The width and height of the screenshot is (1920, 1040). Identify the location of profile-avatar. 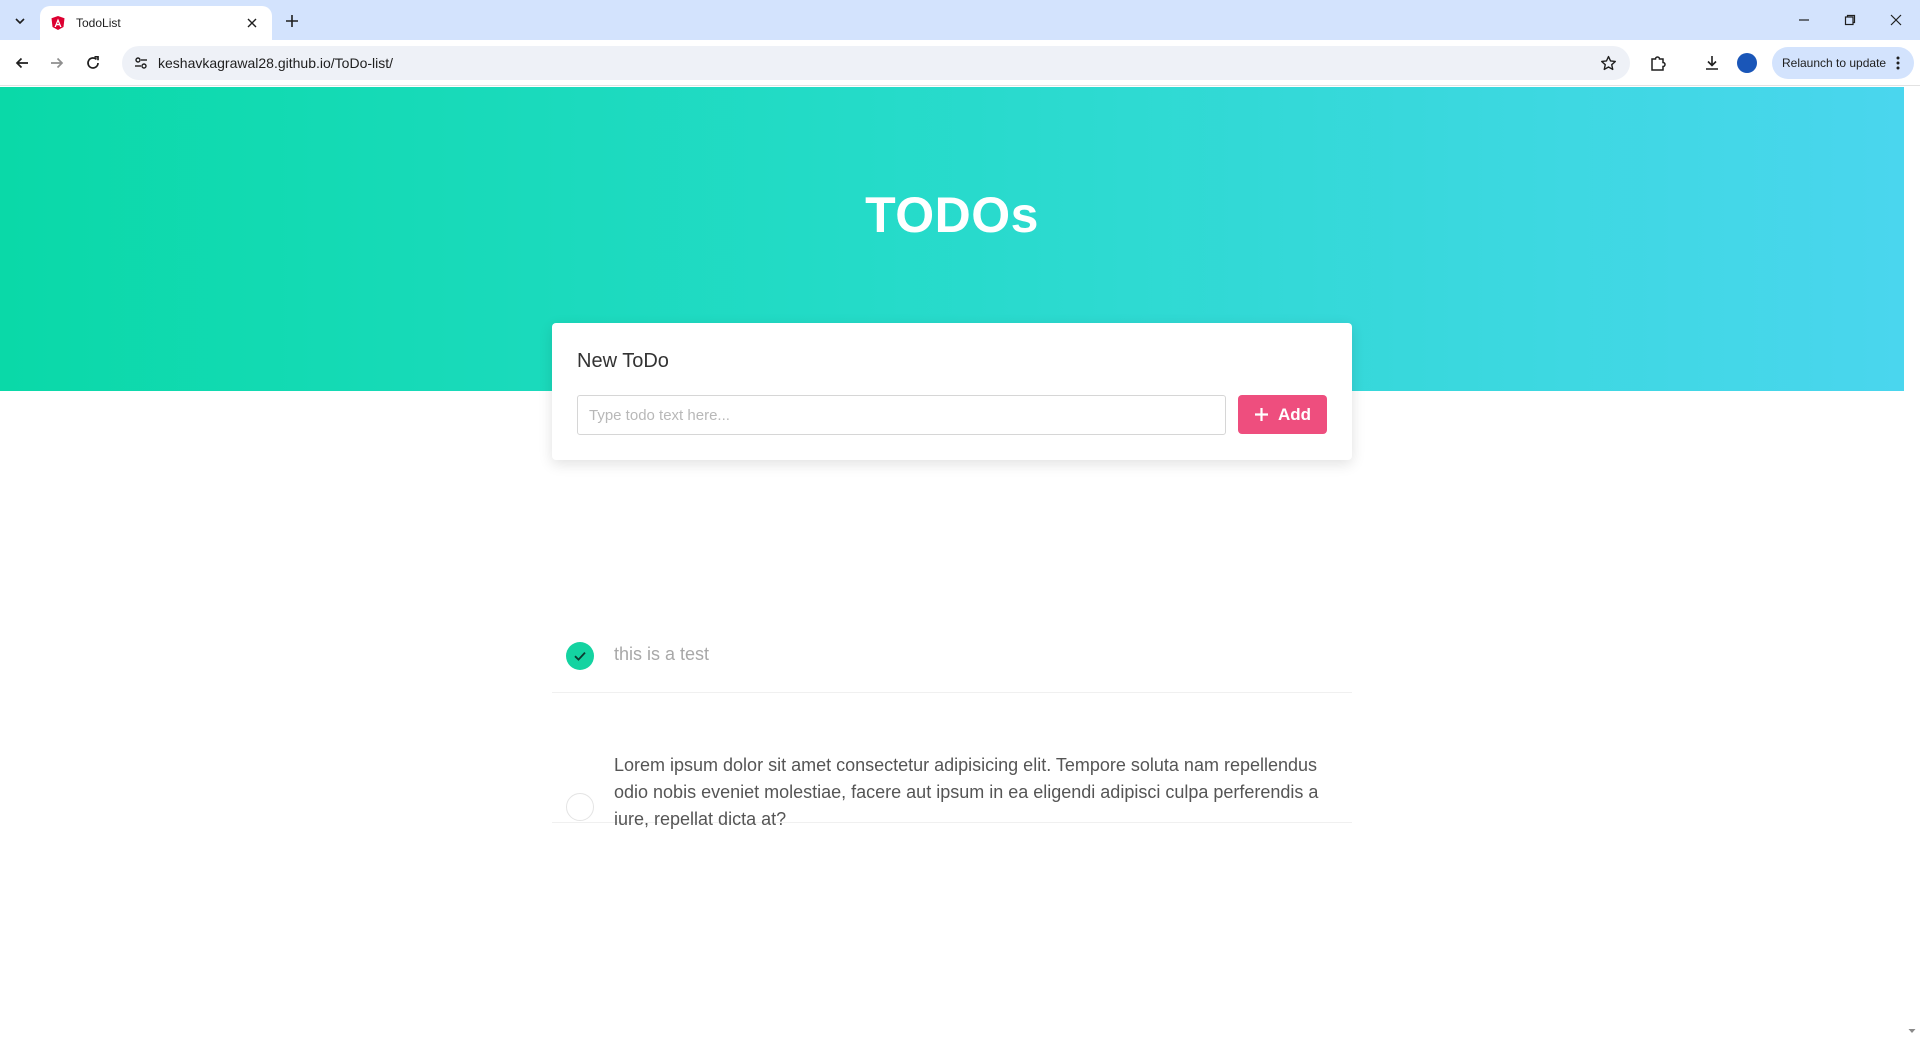
(1747, 63).